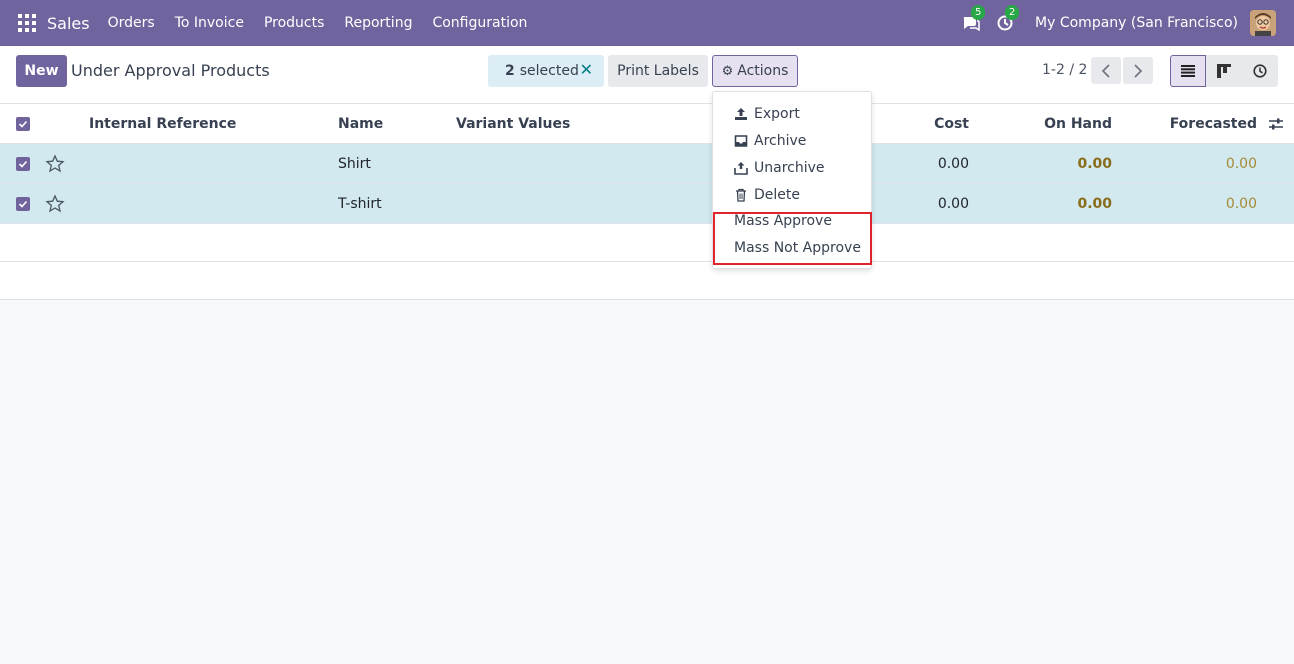 This screenshot has width=1294, height=664. I want to click on chevron-left-icon, so click(1105, 70).